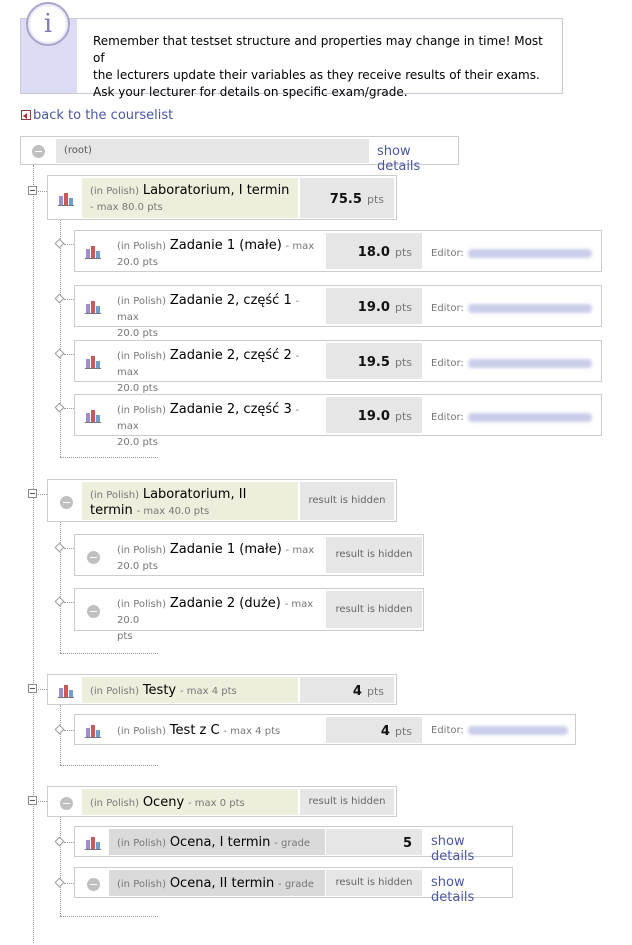 The width and height of the screenshot is (632, 945). I want to click on score-value: 18.0, so click(373, 252).